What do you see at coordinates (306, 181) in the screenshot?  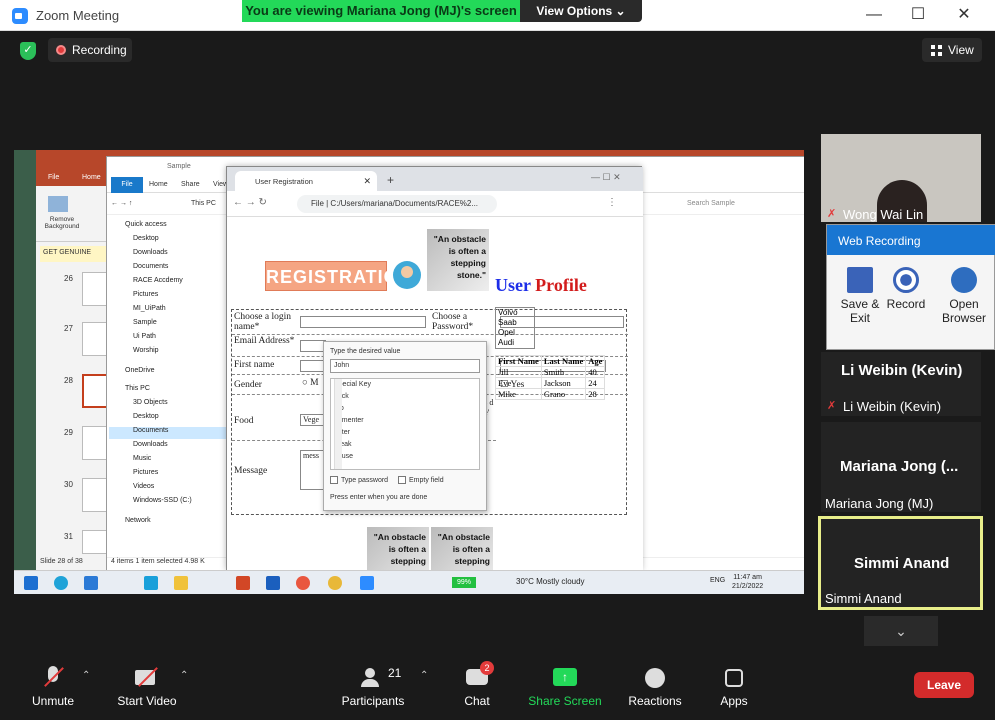 I see `chrome-tab: User Registration ✕` at bounding box center [306, 181].